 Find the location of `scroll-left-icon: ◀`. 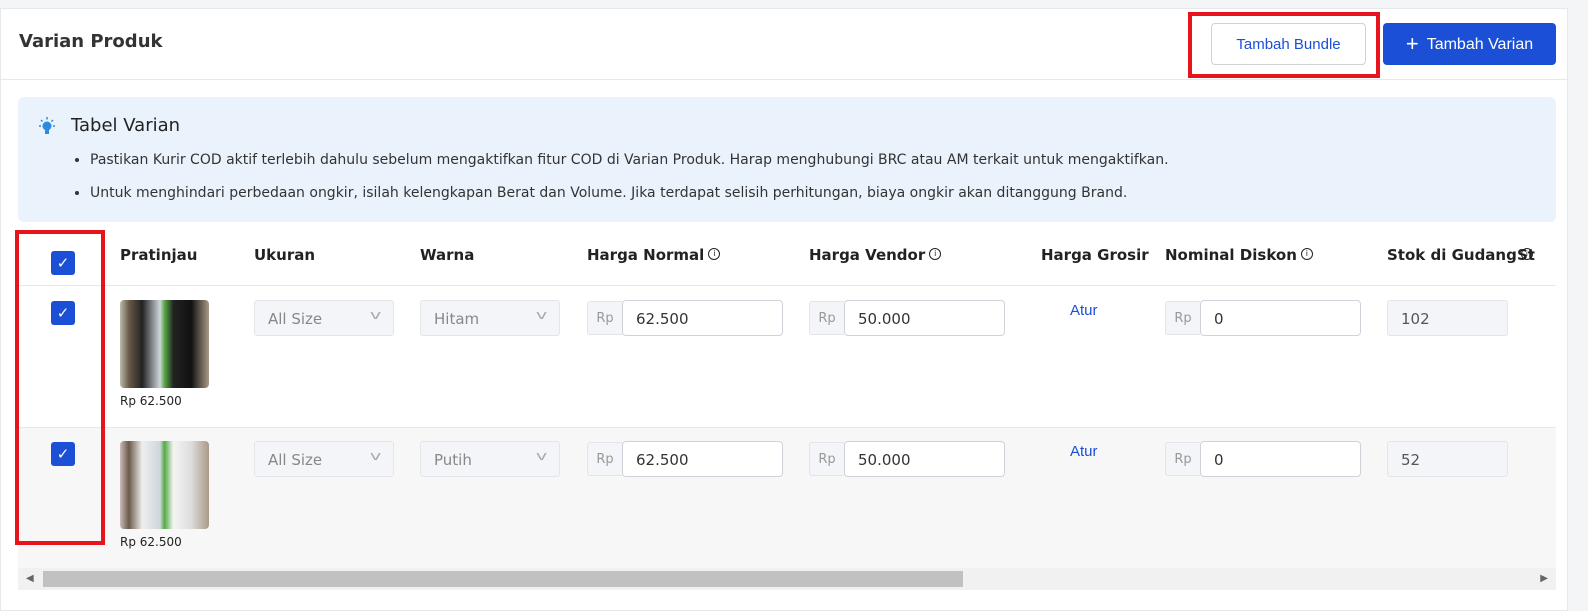

scroll-left-icon: ◀ is located at coordinates (30, 578).